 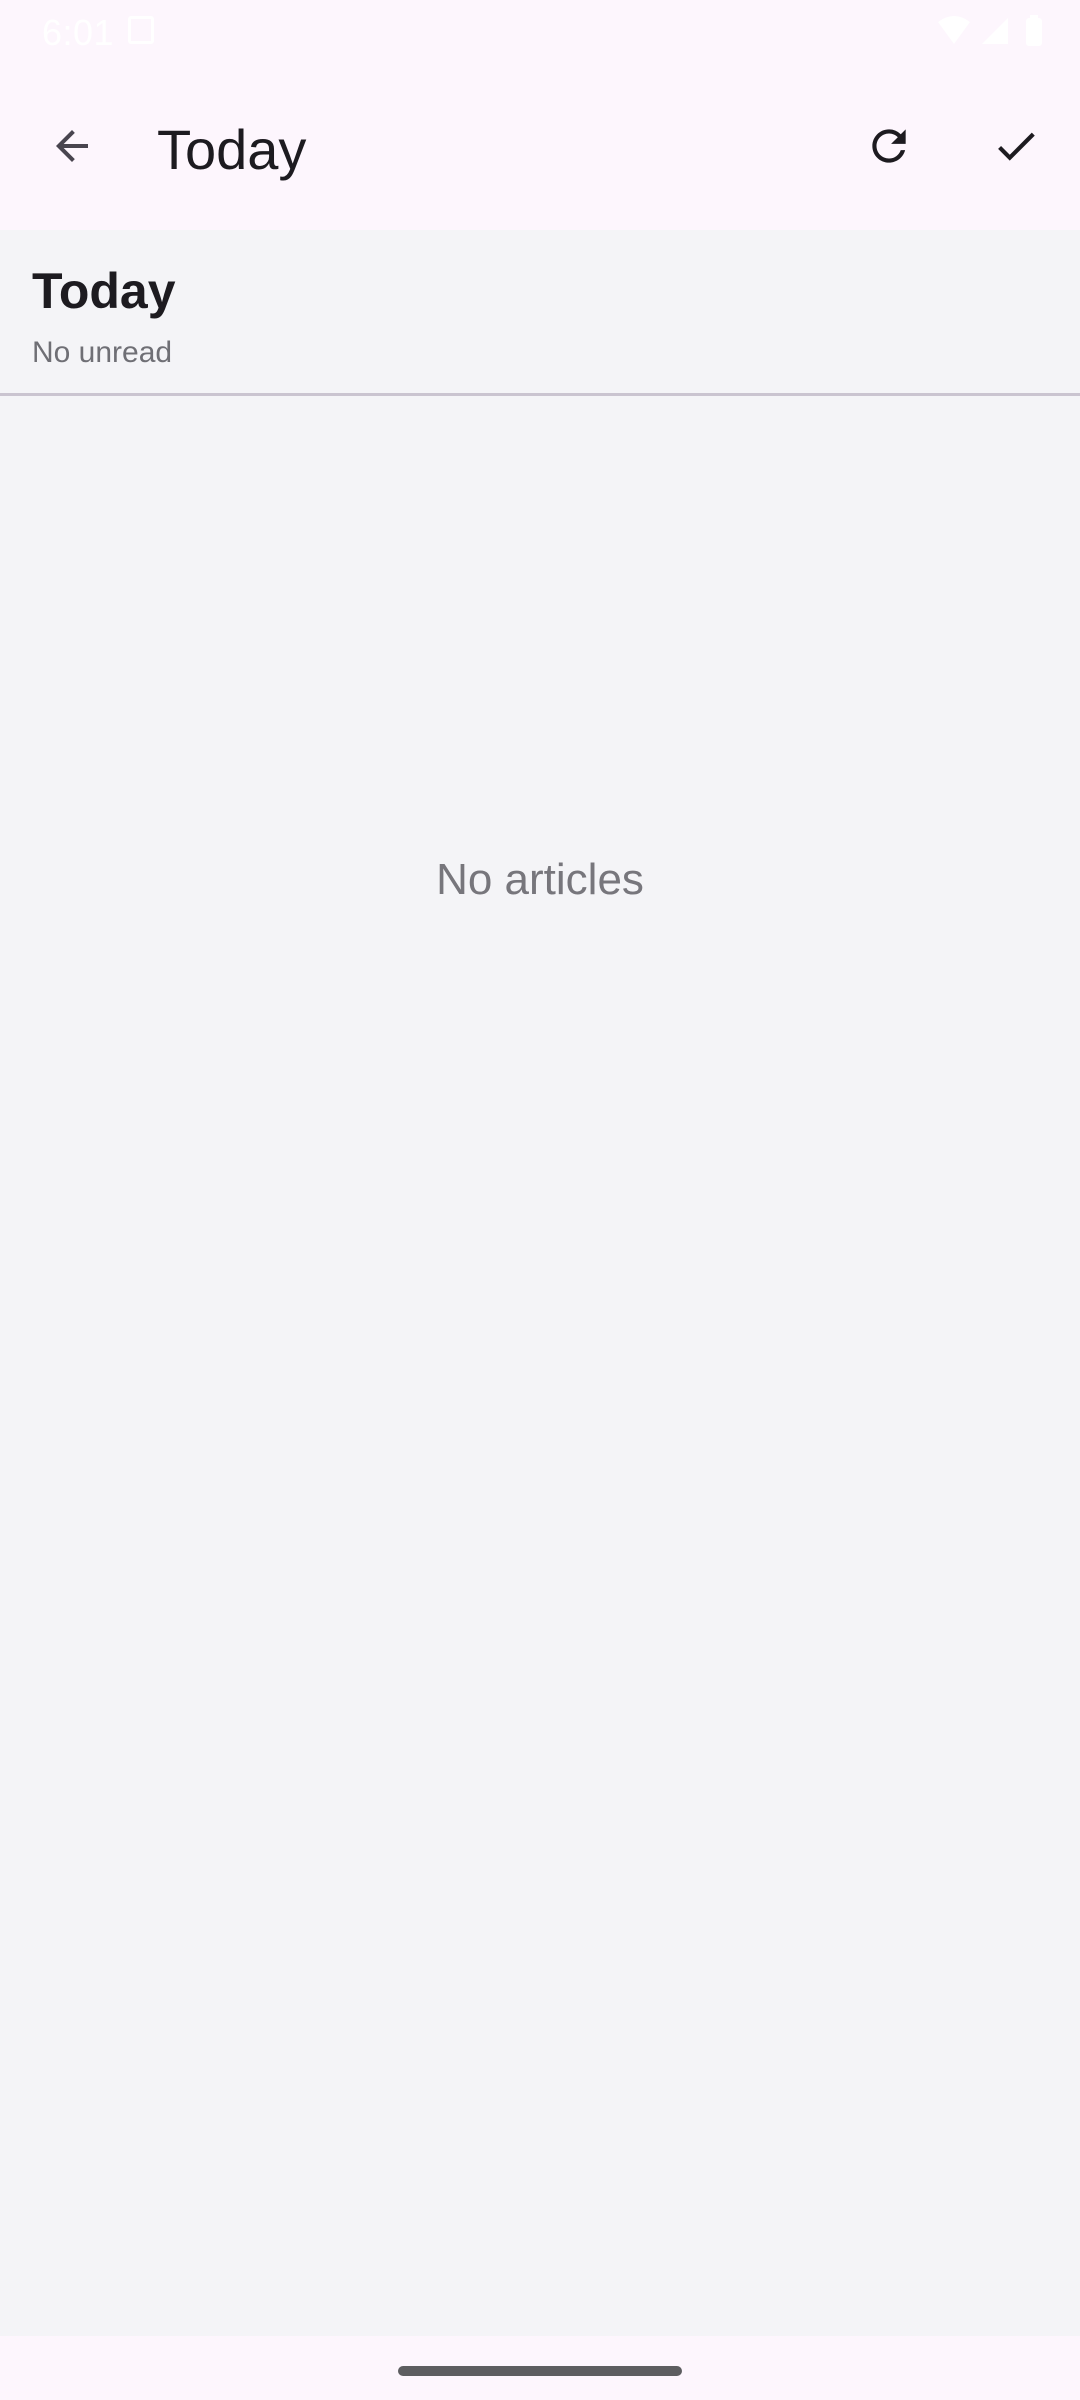 I want to click on battery-icon, so click(x=1034, y=32).